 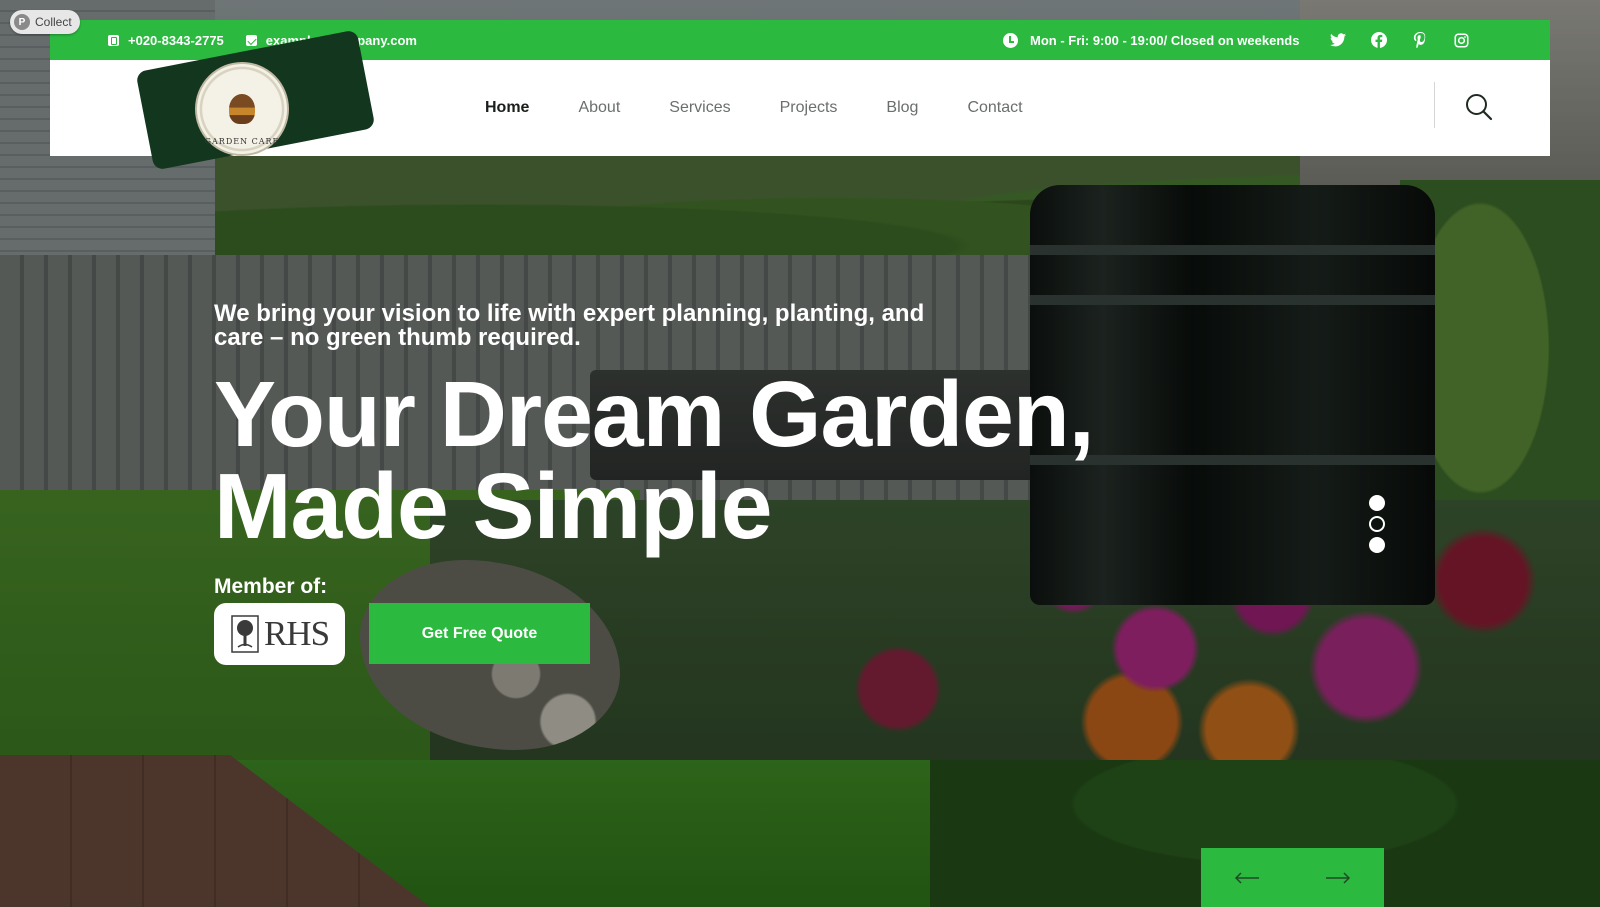 What do you see at coordinates (1399, 40) in the screenshot?
I see `social-links` at bounding box center [1399, 40].